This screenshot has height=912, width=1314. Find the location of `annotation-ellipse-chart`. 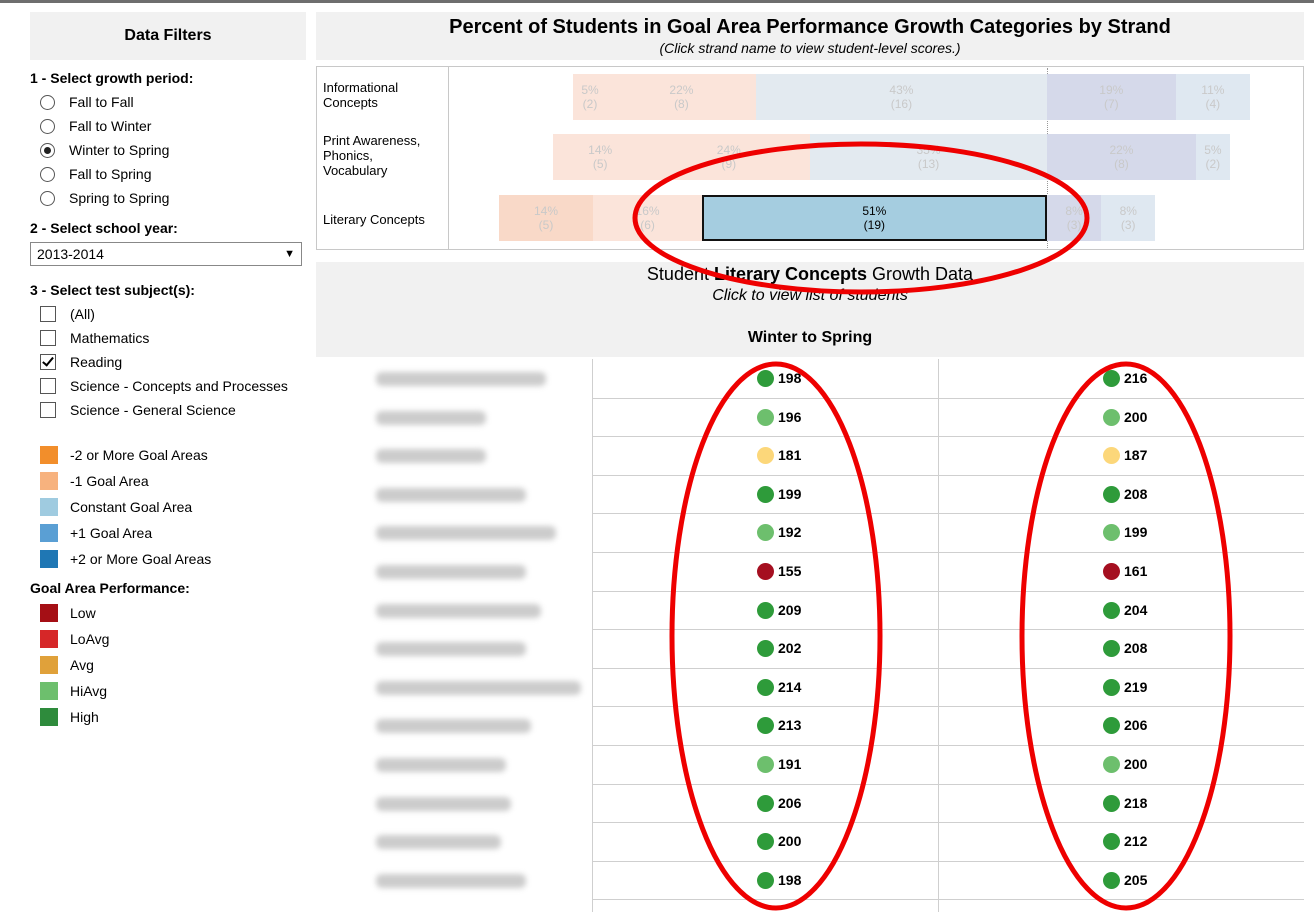

annotation-ellipse-chart is located at coordinates (861, 218).